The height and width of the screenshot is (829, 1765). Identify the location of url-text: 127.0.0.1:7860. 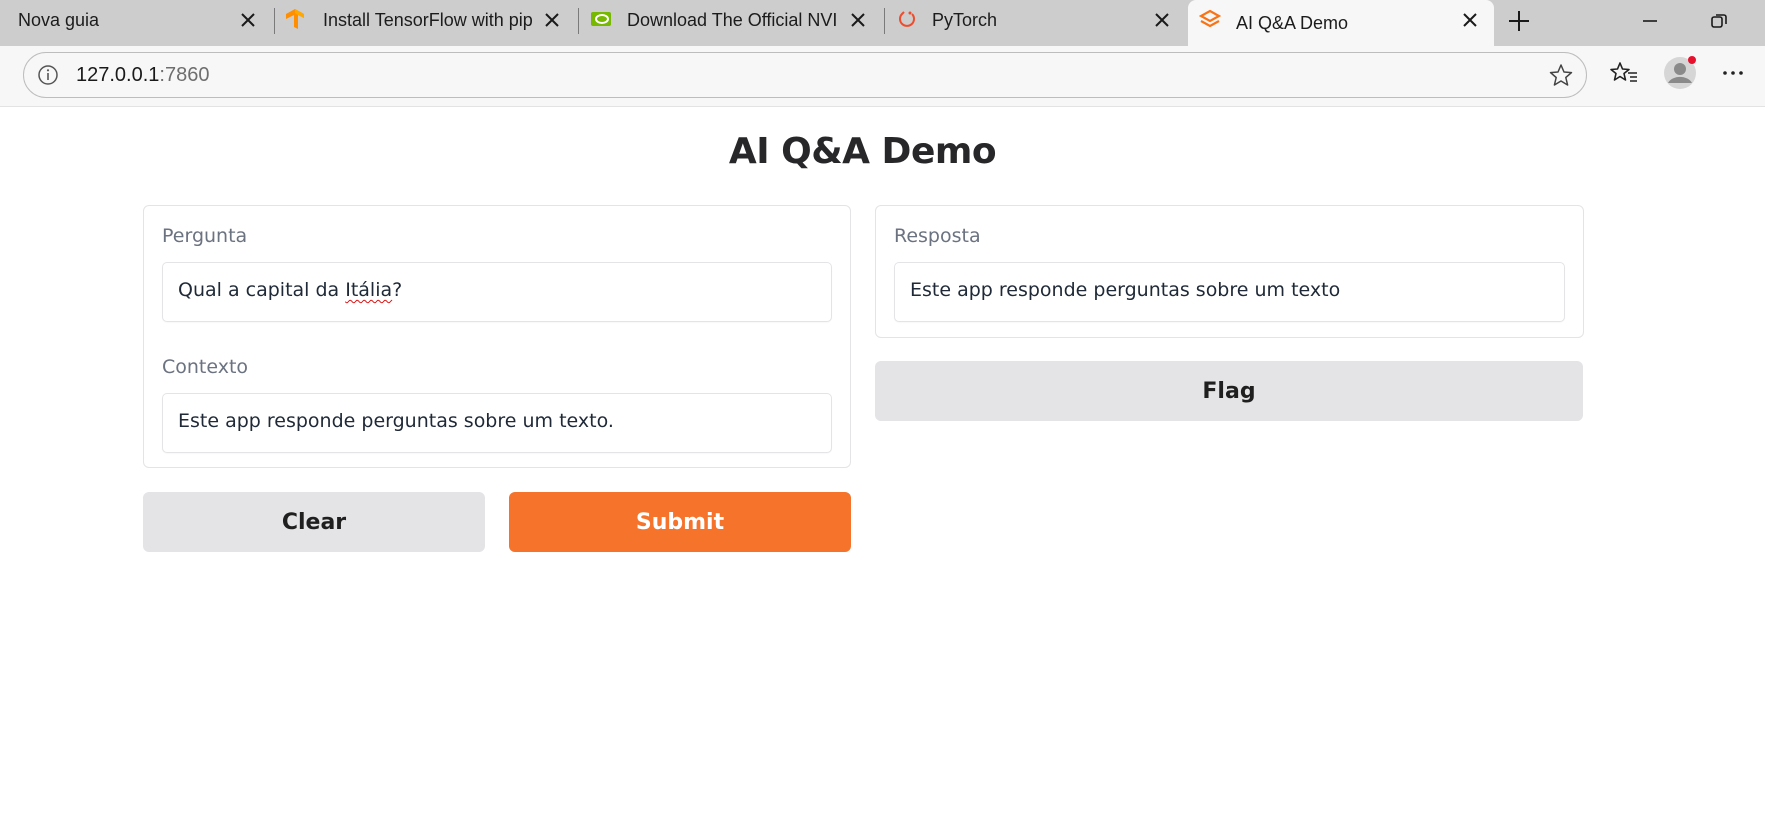
(142, 75).